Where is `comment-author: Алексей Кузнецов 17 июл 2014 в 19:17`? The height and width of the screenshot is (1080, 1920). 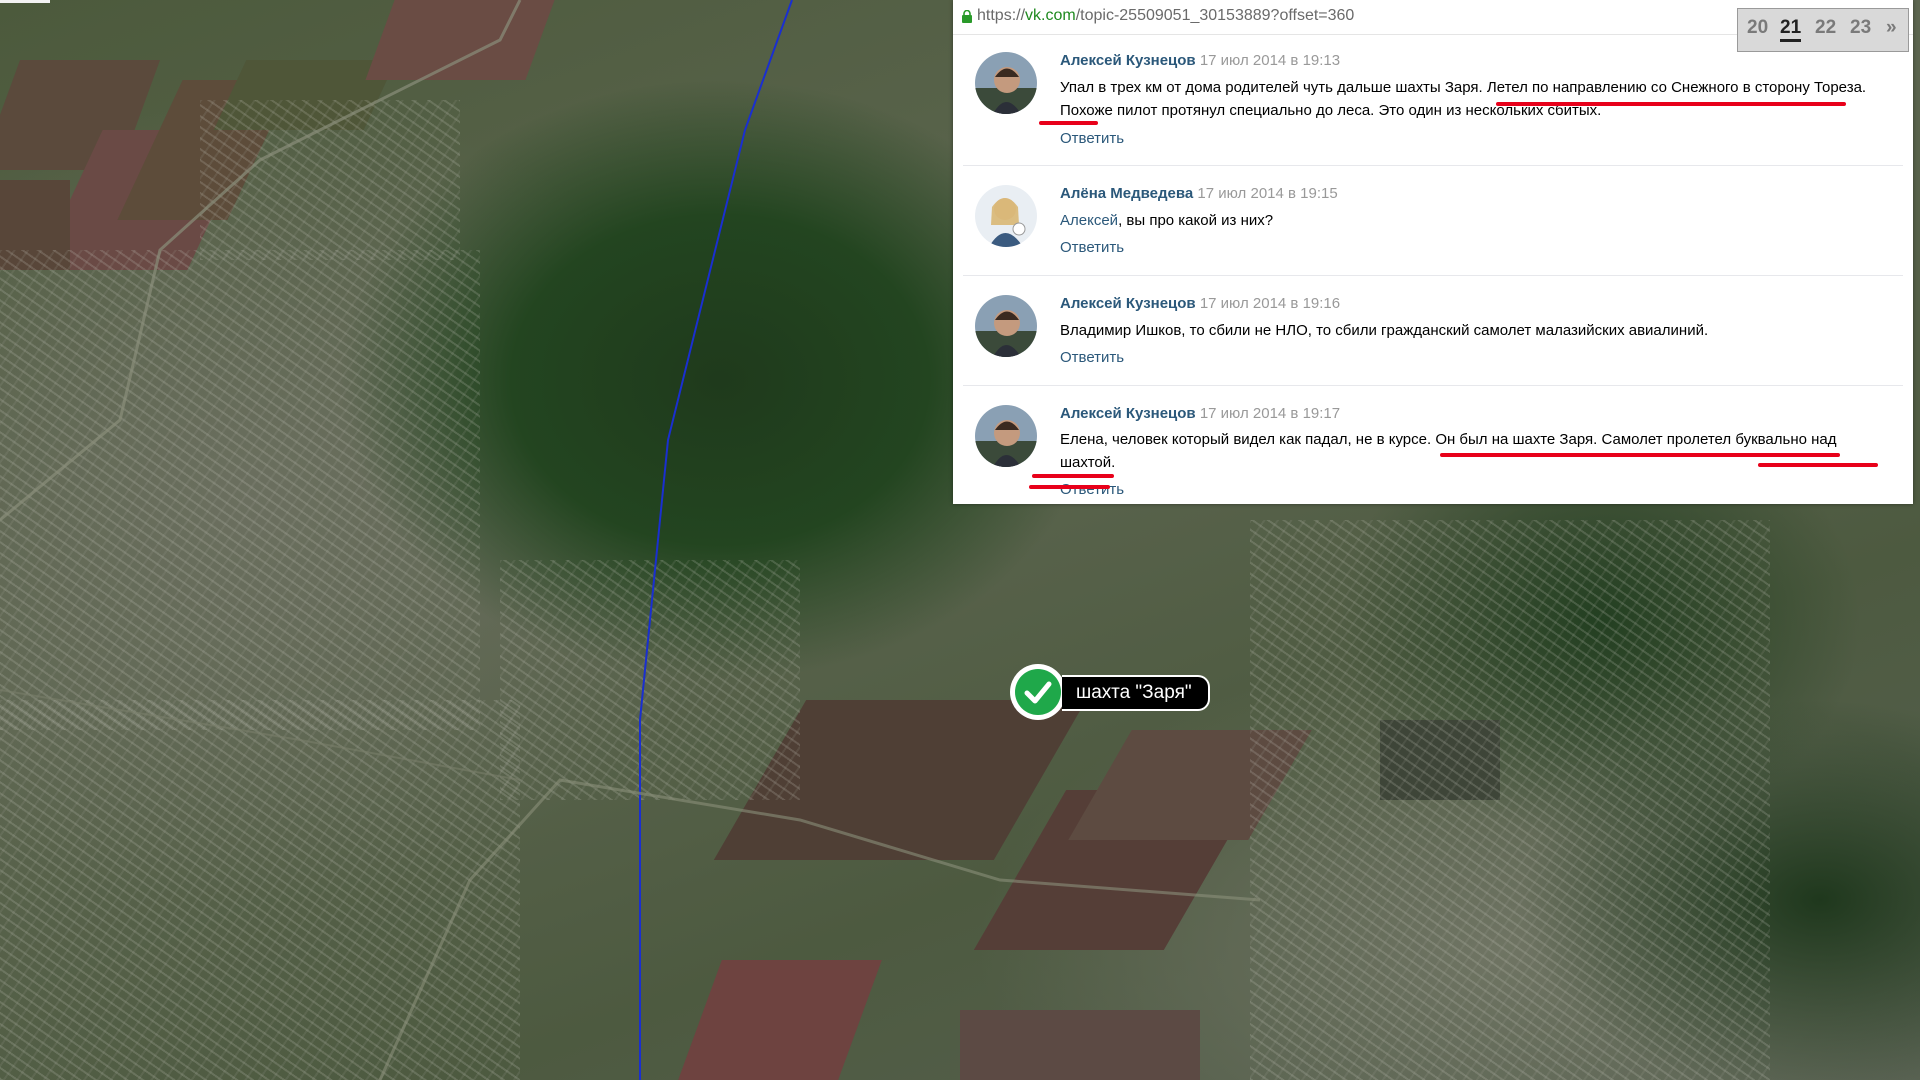 comment-author: Алексей Кузнецов 17 июл 2014 в 19:17 is located at coordinates (1200, 413).